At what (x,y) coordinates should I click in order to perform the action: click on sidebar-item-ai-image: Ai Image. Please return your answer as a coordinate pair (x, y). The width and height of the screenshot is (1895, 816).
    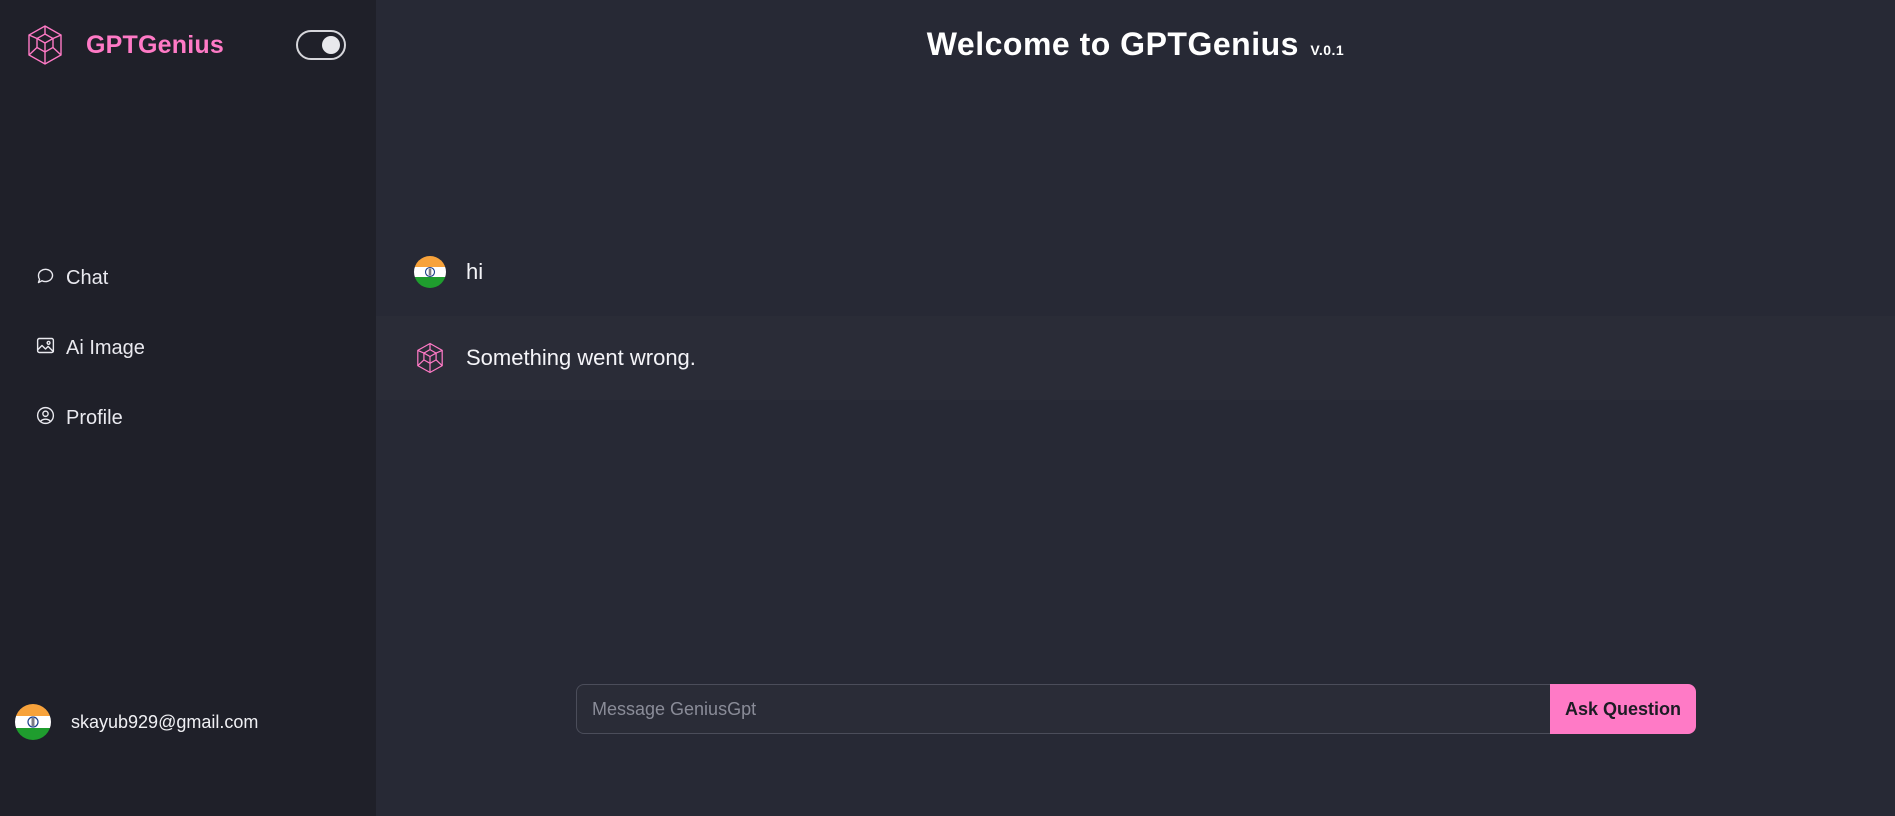
    Looking at the image, I should click on (90, 348).